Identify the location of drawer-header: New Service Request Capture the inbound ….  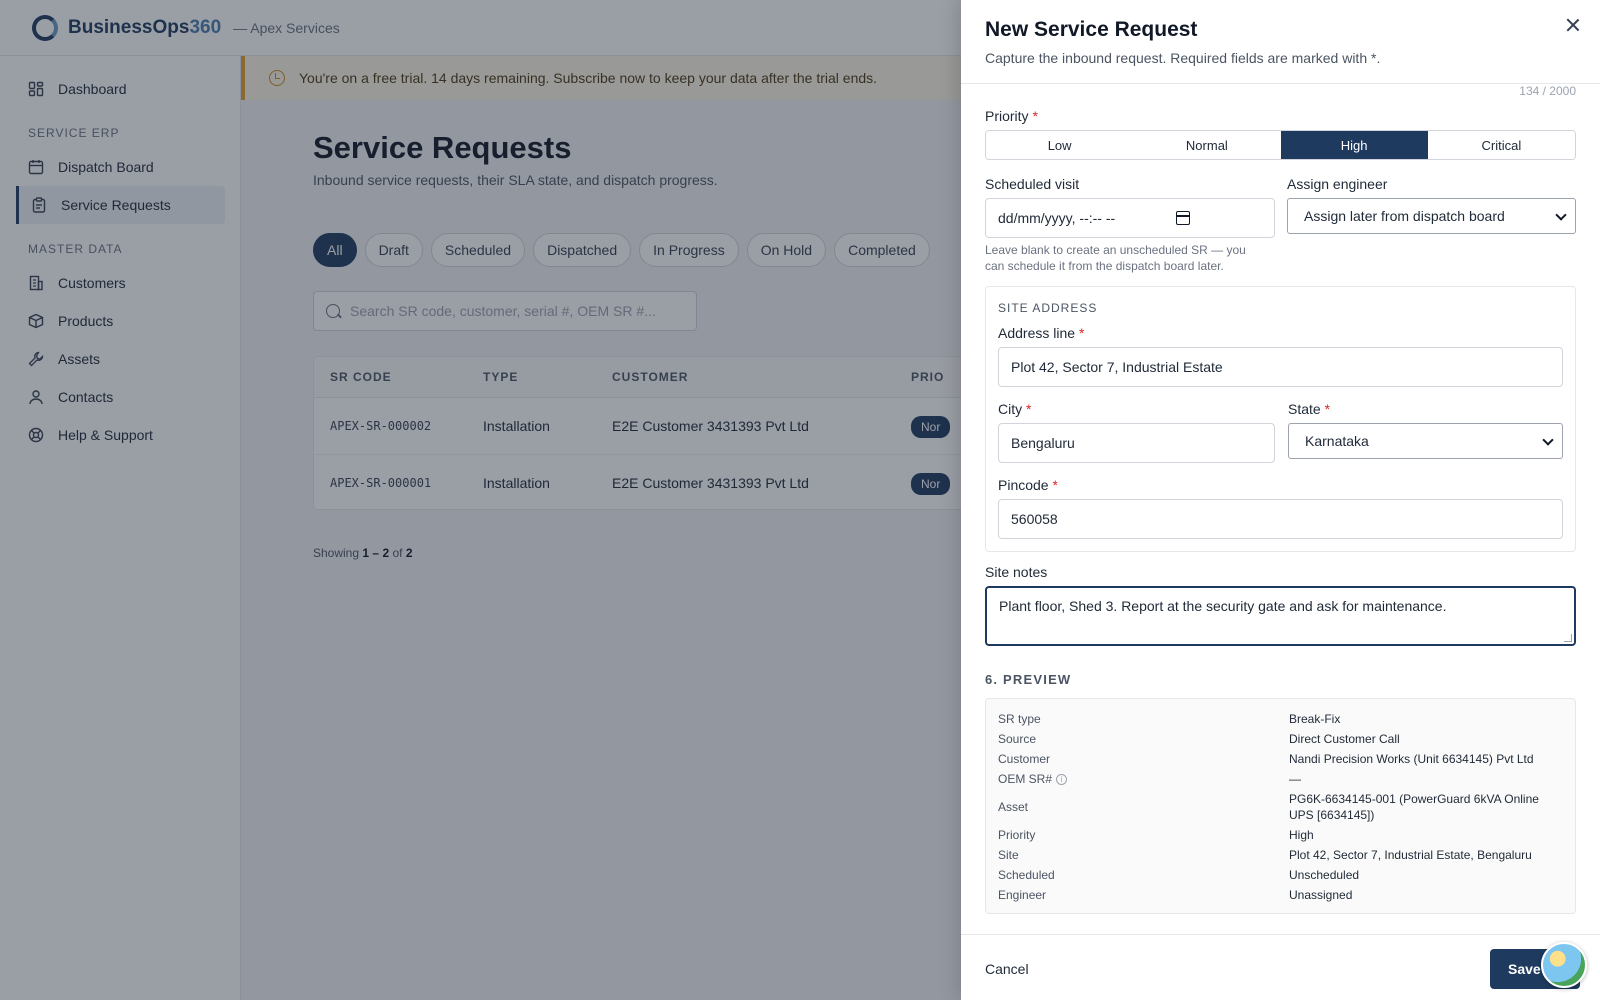
(1280, 42).